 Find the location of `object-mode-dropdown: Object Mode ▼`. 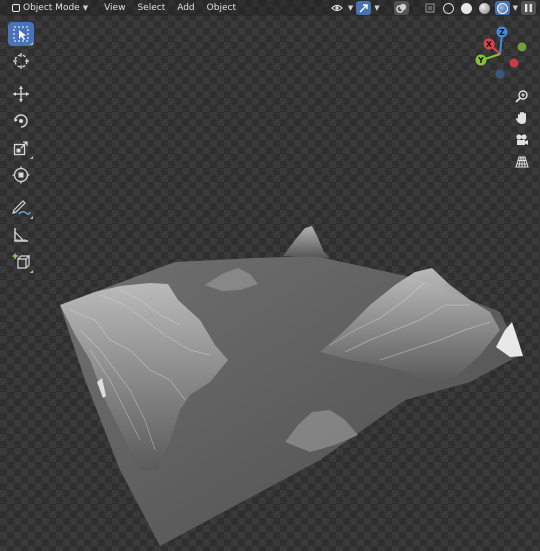

object-mode-dropdown: Object Mode ▼ is located at coordinates (50, 8).